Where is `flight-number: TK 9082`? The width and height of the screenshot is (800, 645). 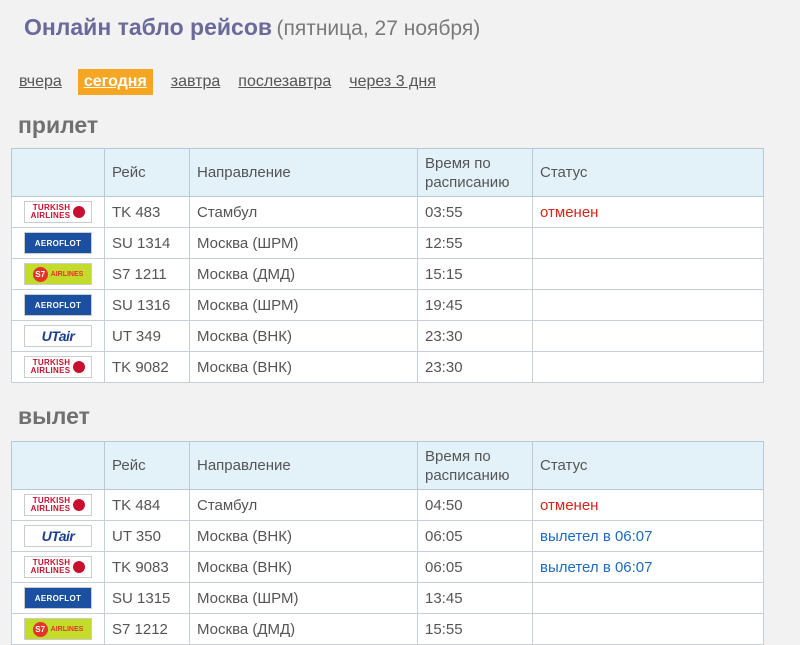
flight-number: TK 9082 is located at coordinates (147, 367).